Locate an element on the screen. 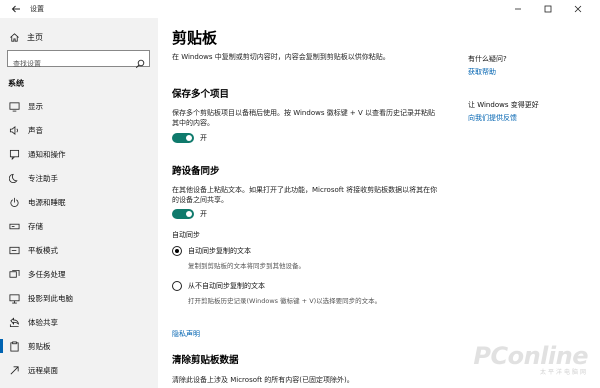 This screenshot has width=600, height=388. sidebar-item-label: 体验共享 is located at coordinates (43, 322).